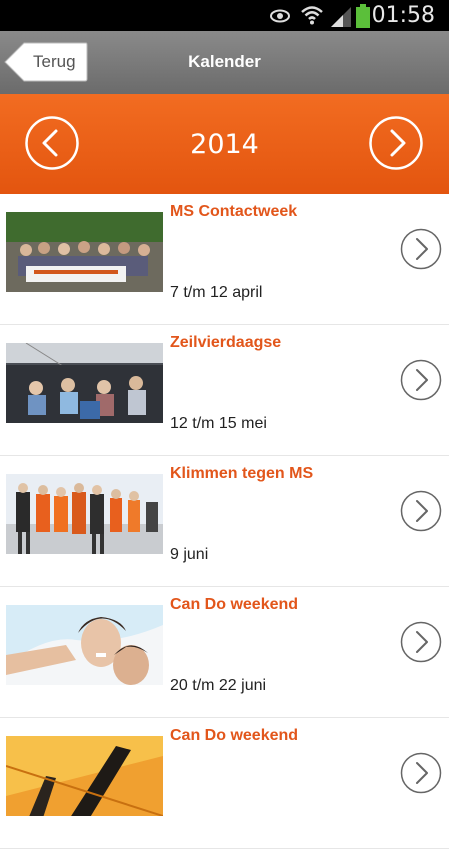 The width and height of the screenshot is (449, 849). Describe the element at coordinates (363, 16) in the screenshot. I see `battery-icon` at that location.